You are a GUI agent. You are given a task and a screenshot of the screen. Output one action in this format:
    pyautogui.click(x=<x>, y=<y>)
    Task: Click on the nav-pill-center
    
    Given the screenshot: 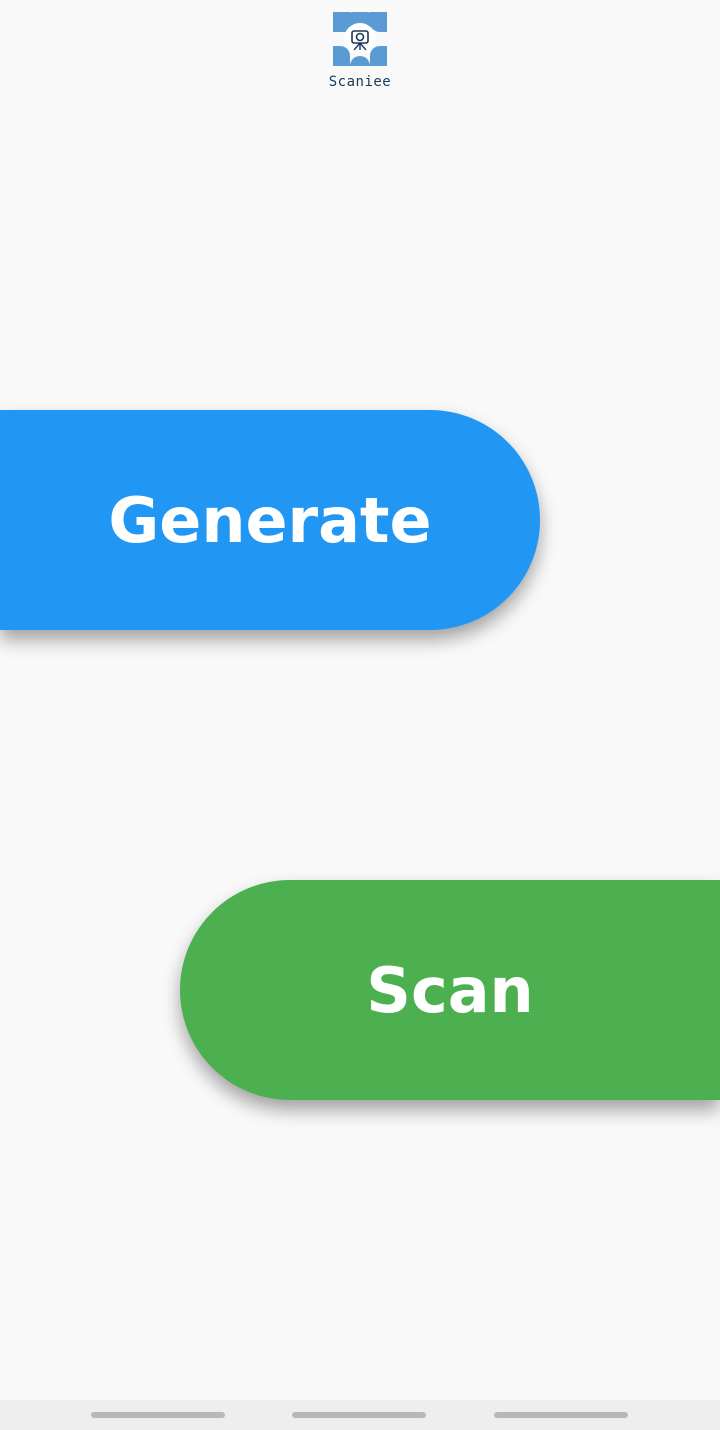 What is the action you would take?
    pyautogui.click(x=359, y=1415)
    